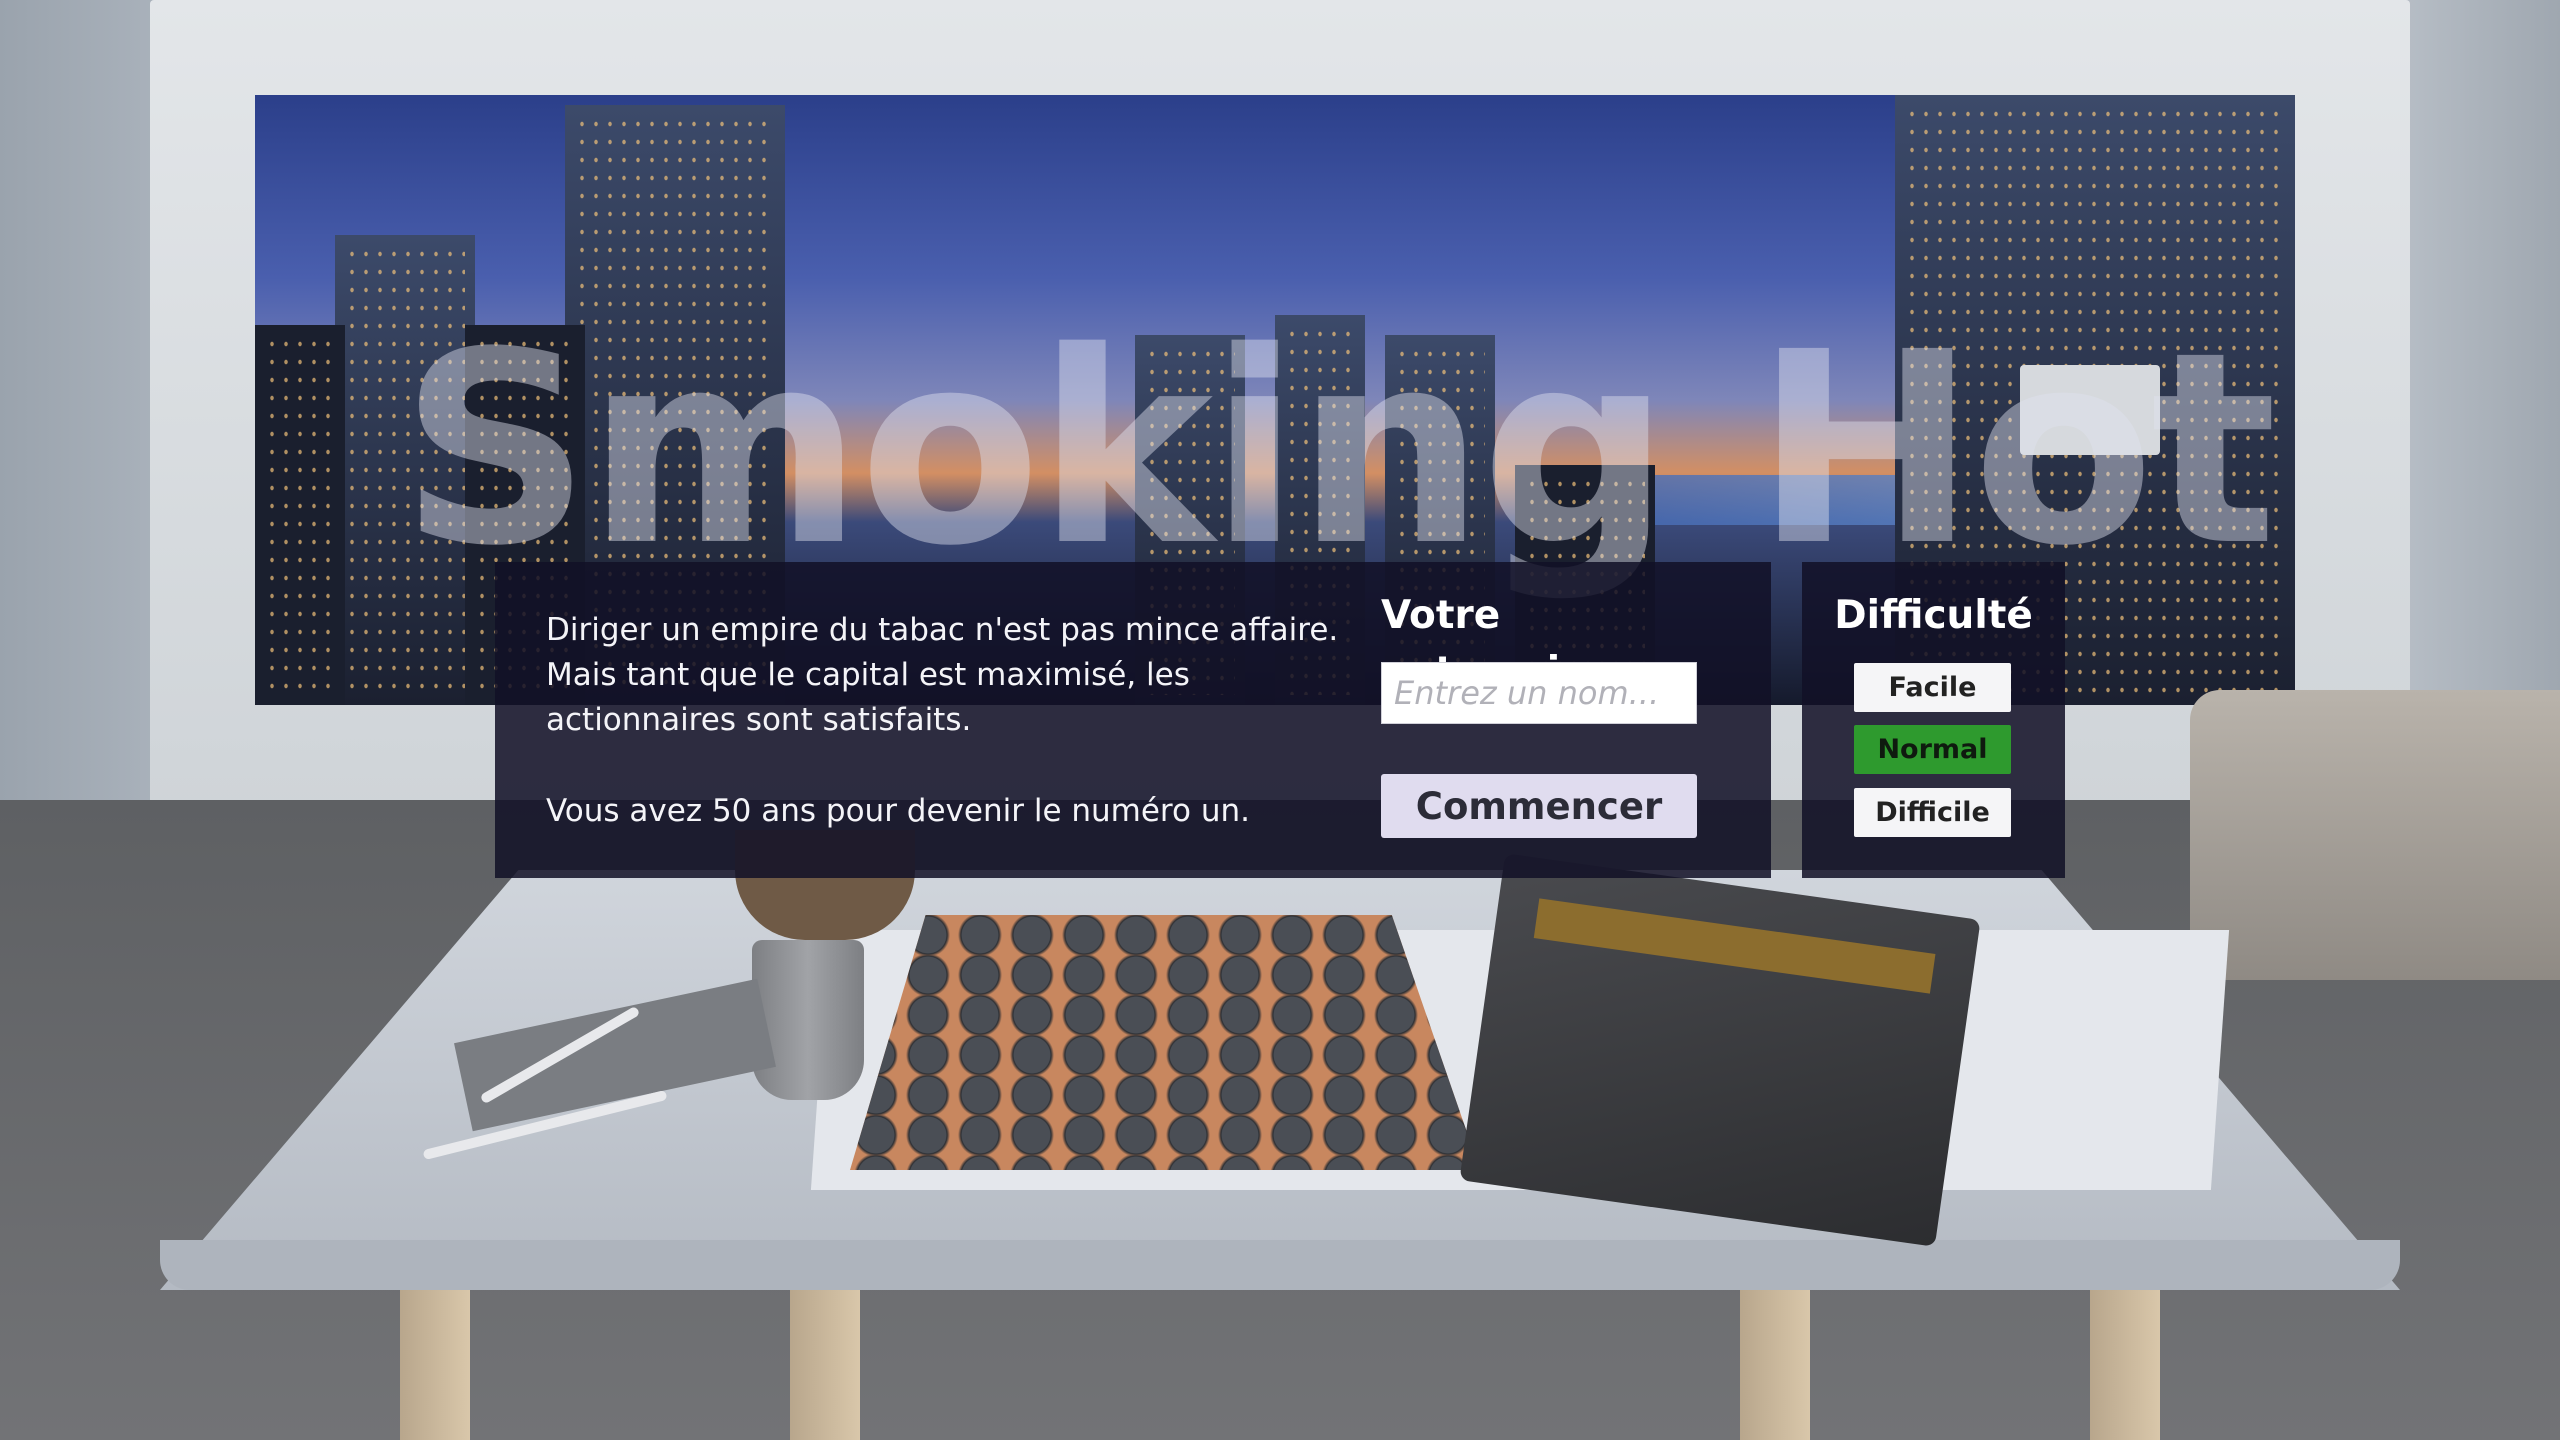 This screenshot has width=2560, height=1440. I want to click on difficulty-hard-button: Difficile, so click(1932, 812).